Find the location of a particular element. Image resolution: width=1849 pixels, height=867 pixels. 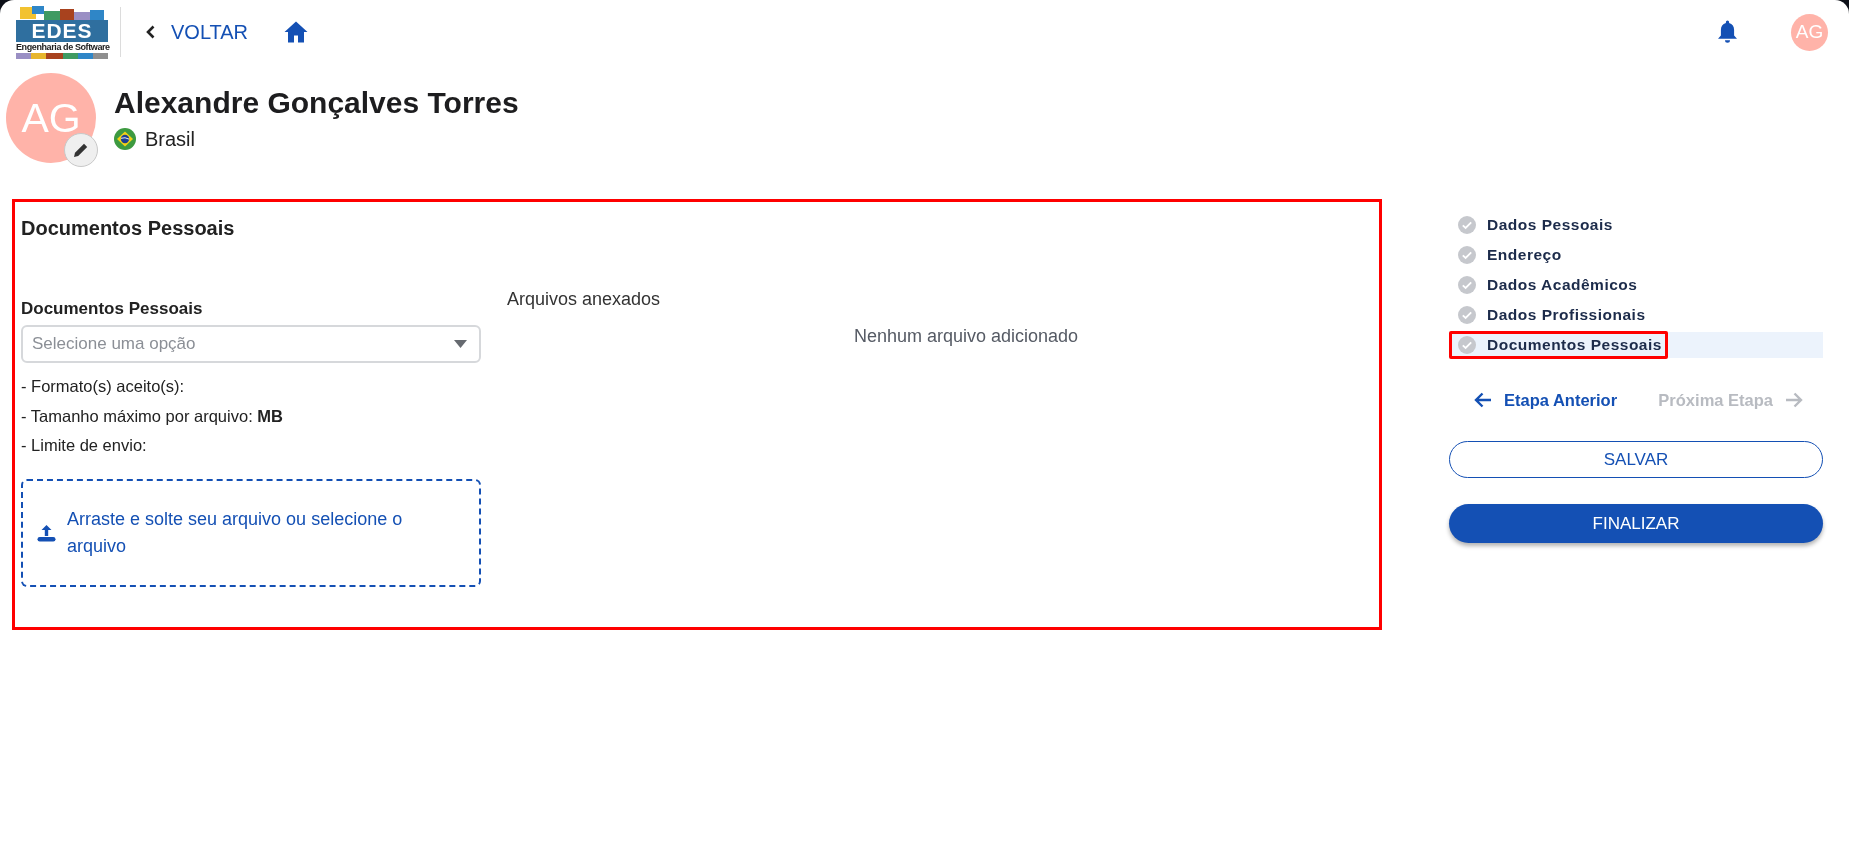

bell-icon is located at coordinates (1727, 32).